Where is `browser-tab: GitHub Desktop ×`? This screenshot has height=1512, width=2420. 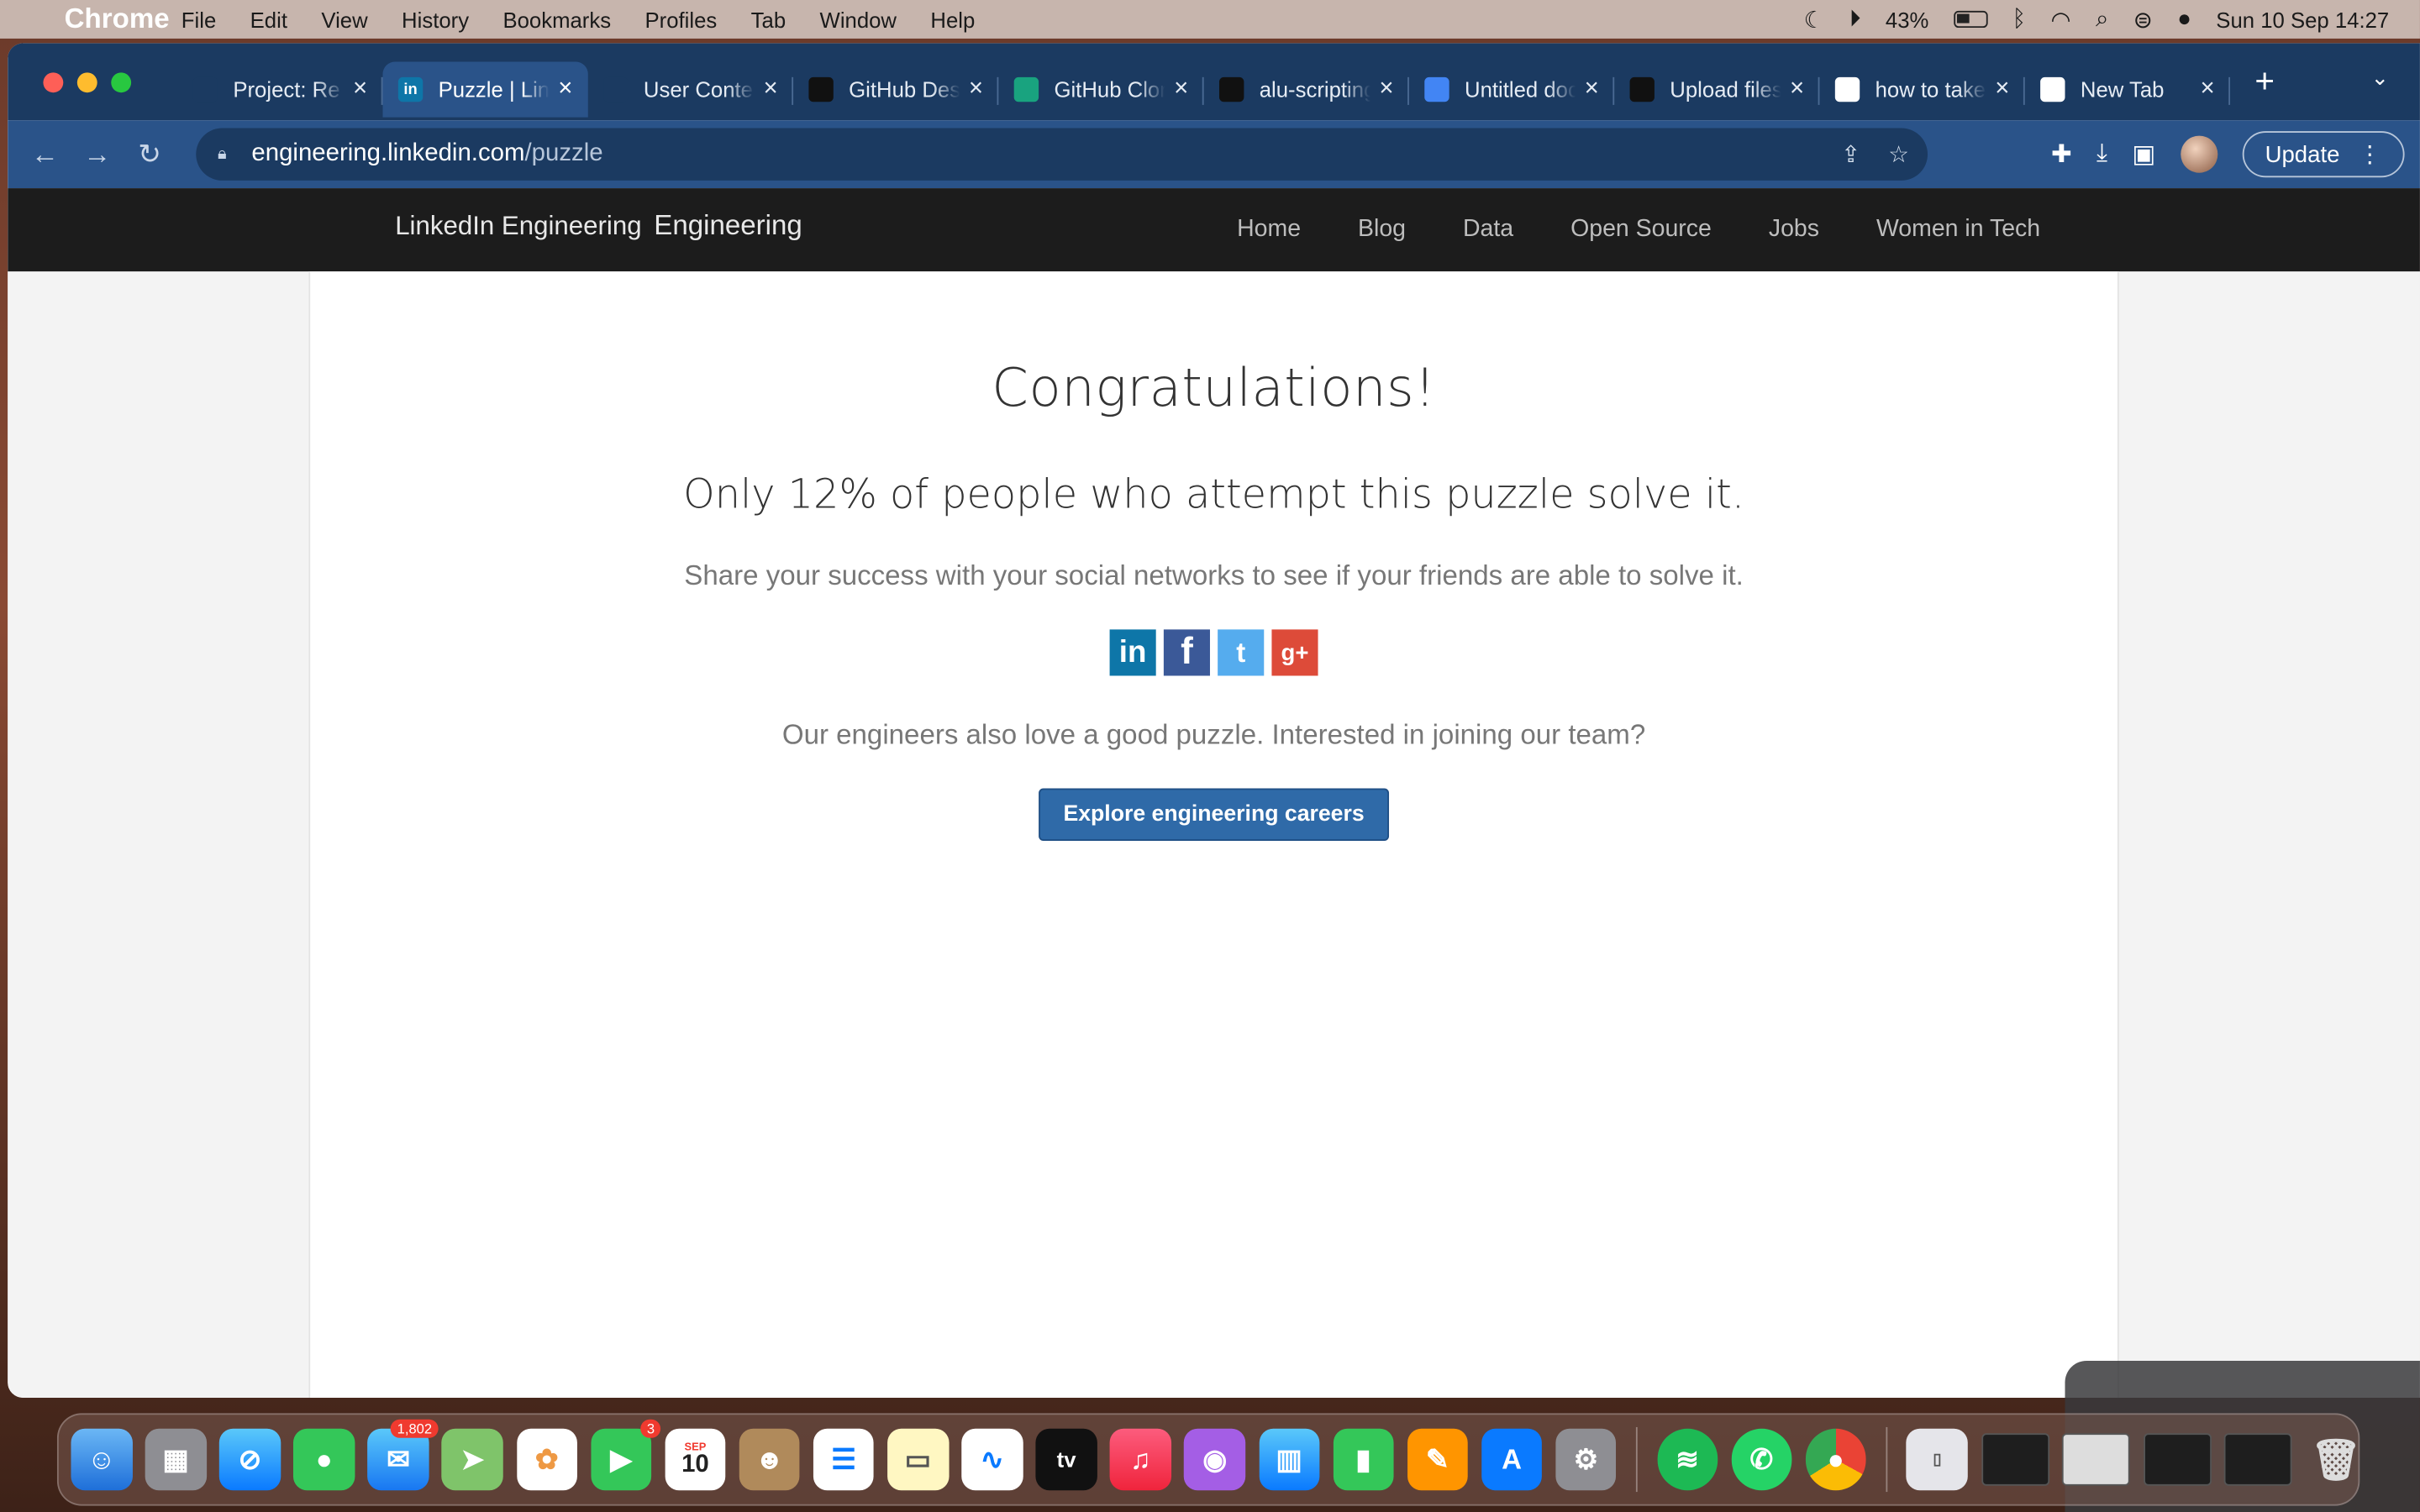 browser-tab: GitHub Desktop × is located at coordinates (896, 89).